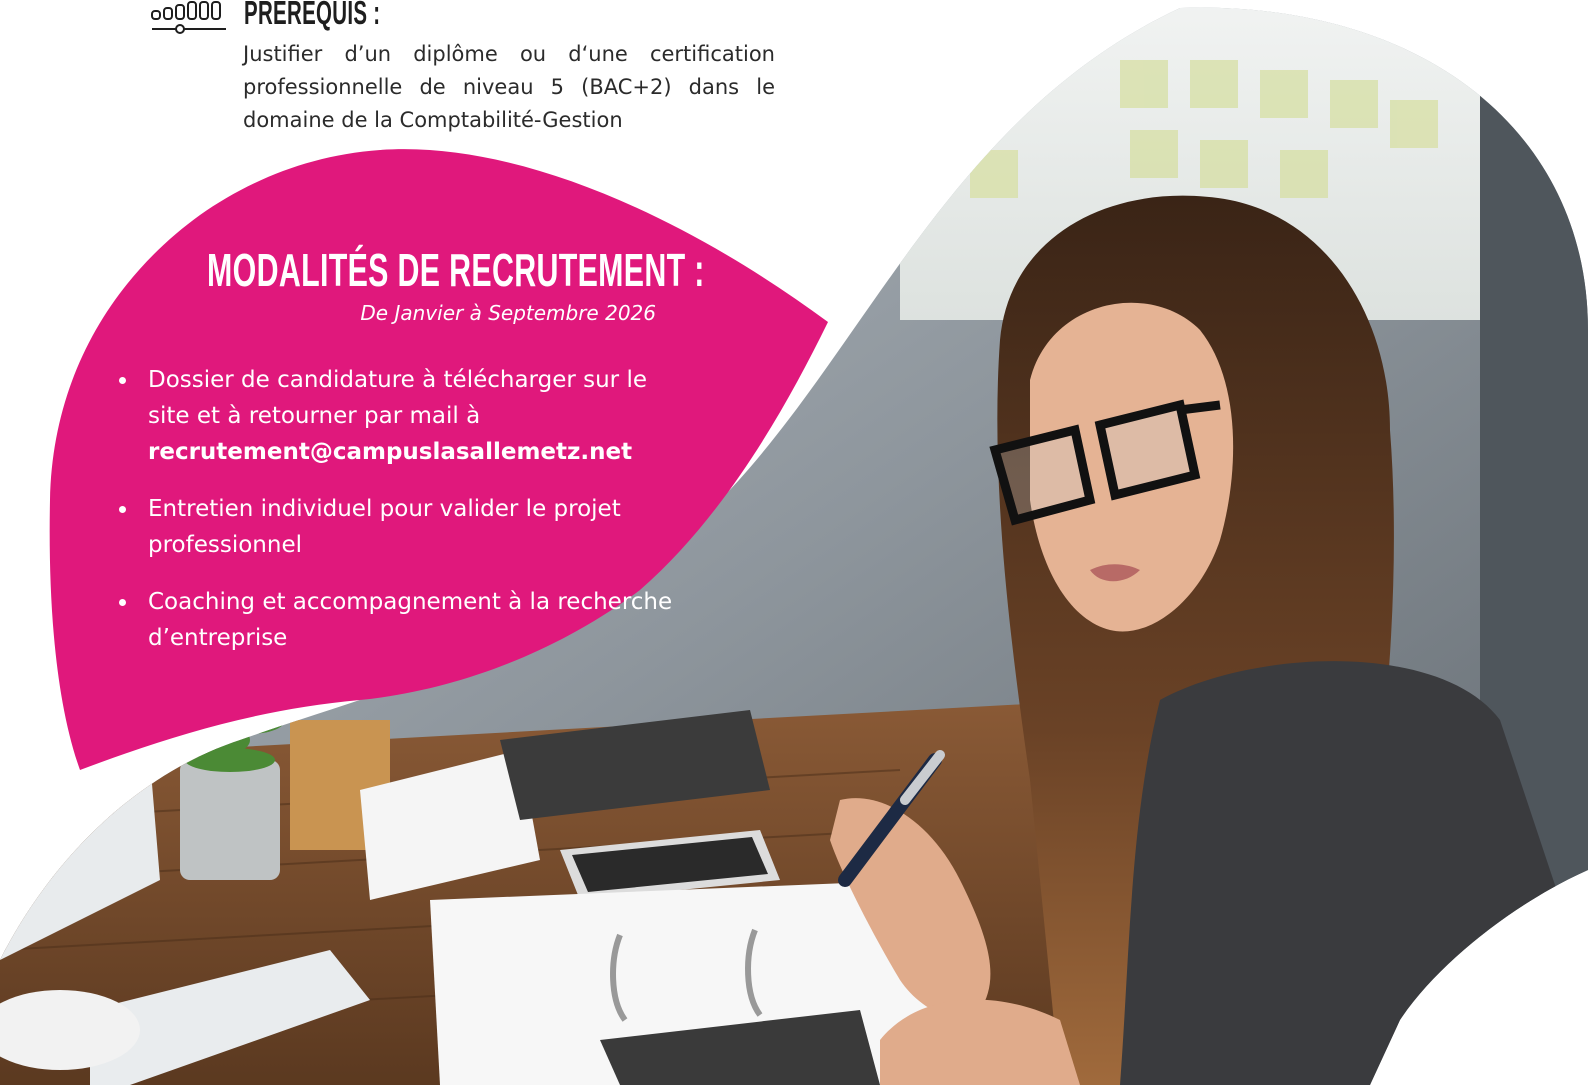 The width and height of the screenshot is (1588, 1085). I want to click on prerequis-title: PRÉREQUIS :, so click(312, 15).